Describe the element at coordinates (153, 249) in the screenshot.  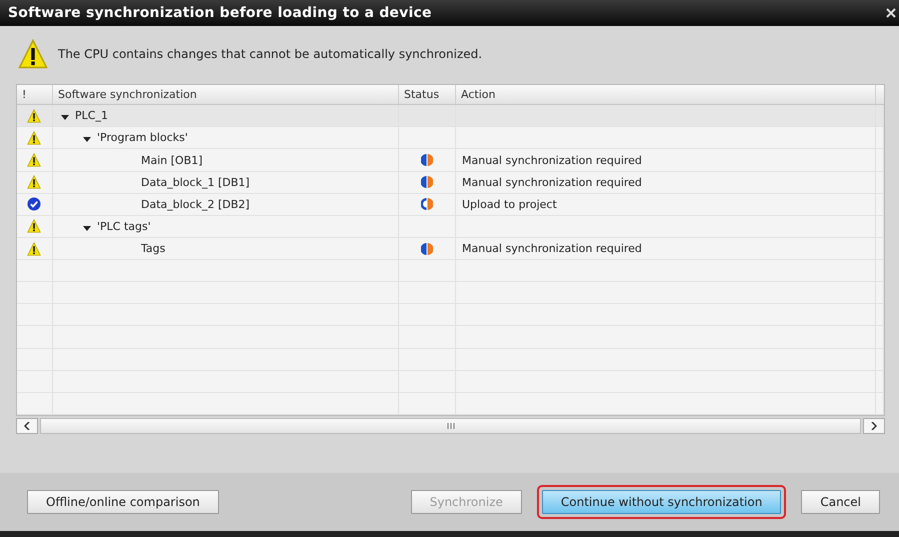
I see `item-name: Tags` at that location.